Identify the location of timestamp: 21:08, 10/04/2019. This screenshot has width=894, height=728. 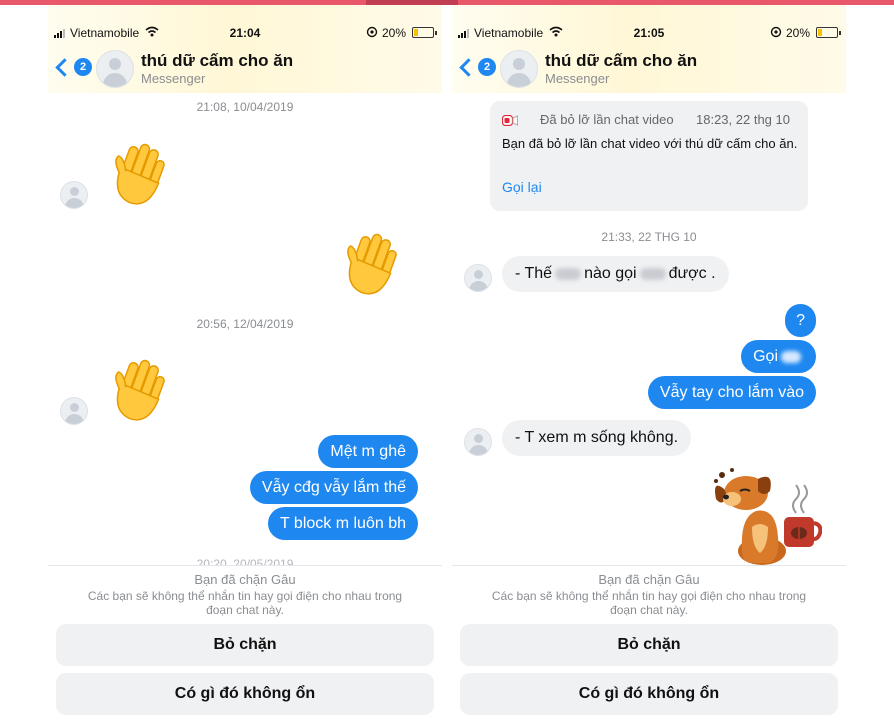
(245, 107).